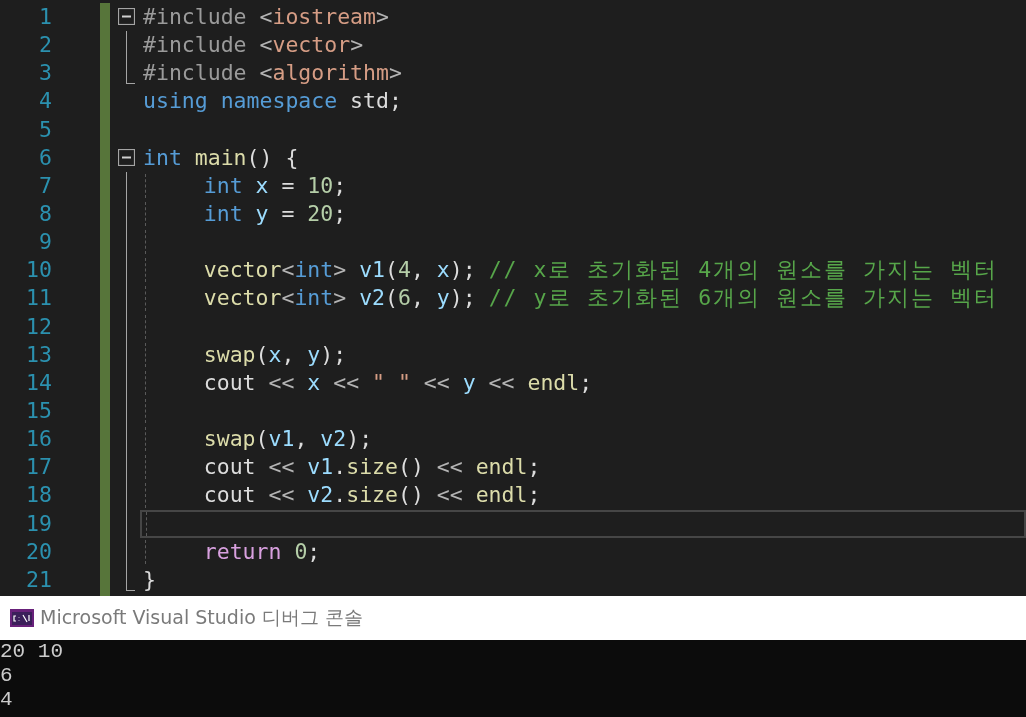 Image resolution: width=1026 pixels, height=717 pixels. What do you see at coordinates (32, 652) in the screenshot?
I see `console-output-line: 20 10` at bounding box center [32, 652].